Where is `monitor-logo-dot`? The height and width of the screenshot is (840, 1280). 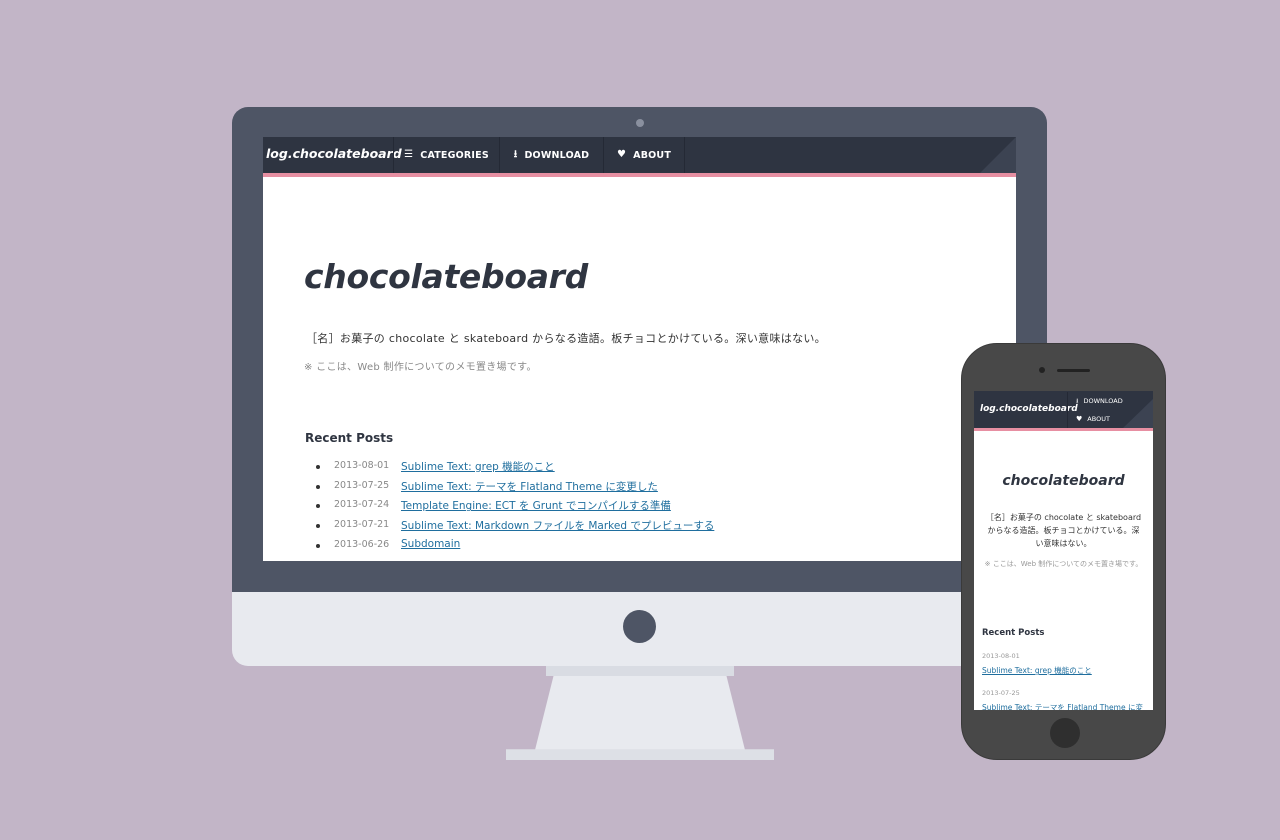
monitor-logo-dot is located at coordinates (639, 626).